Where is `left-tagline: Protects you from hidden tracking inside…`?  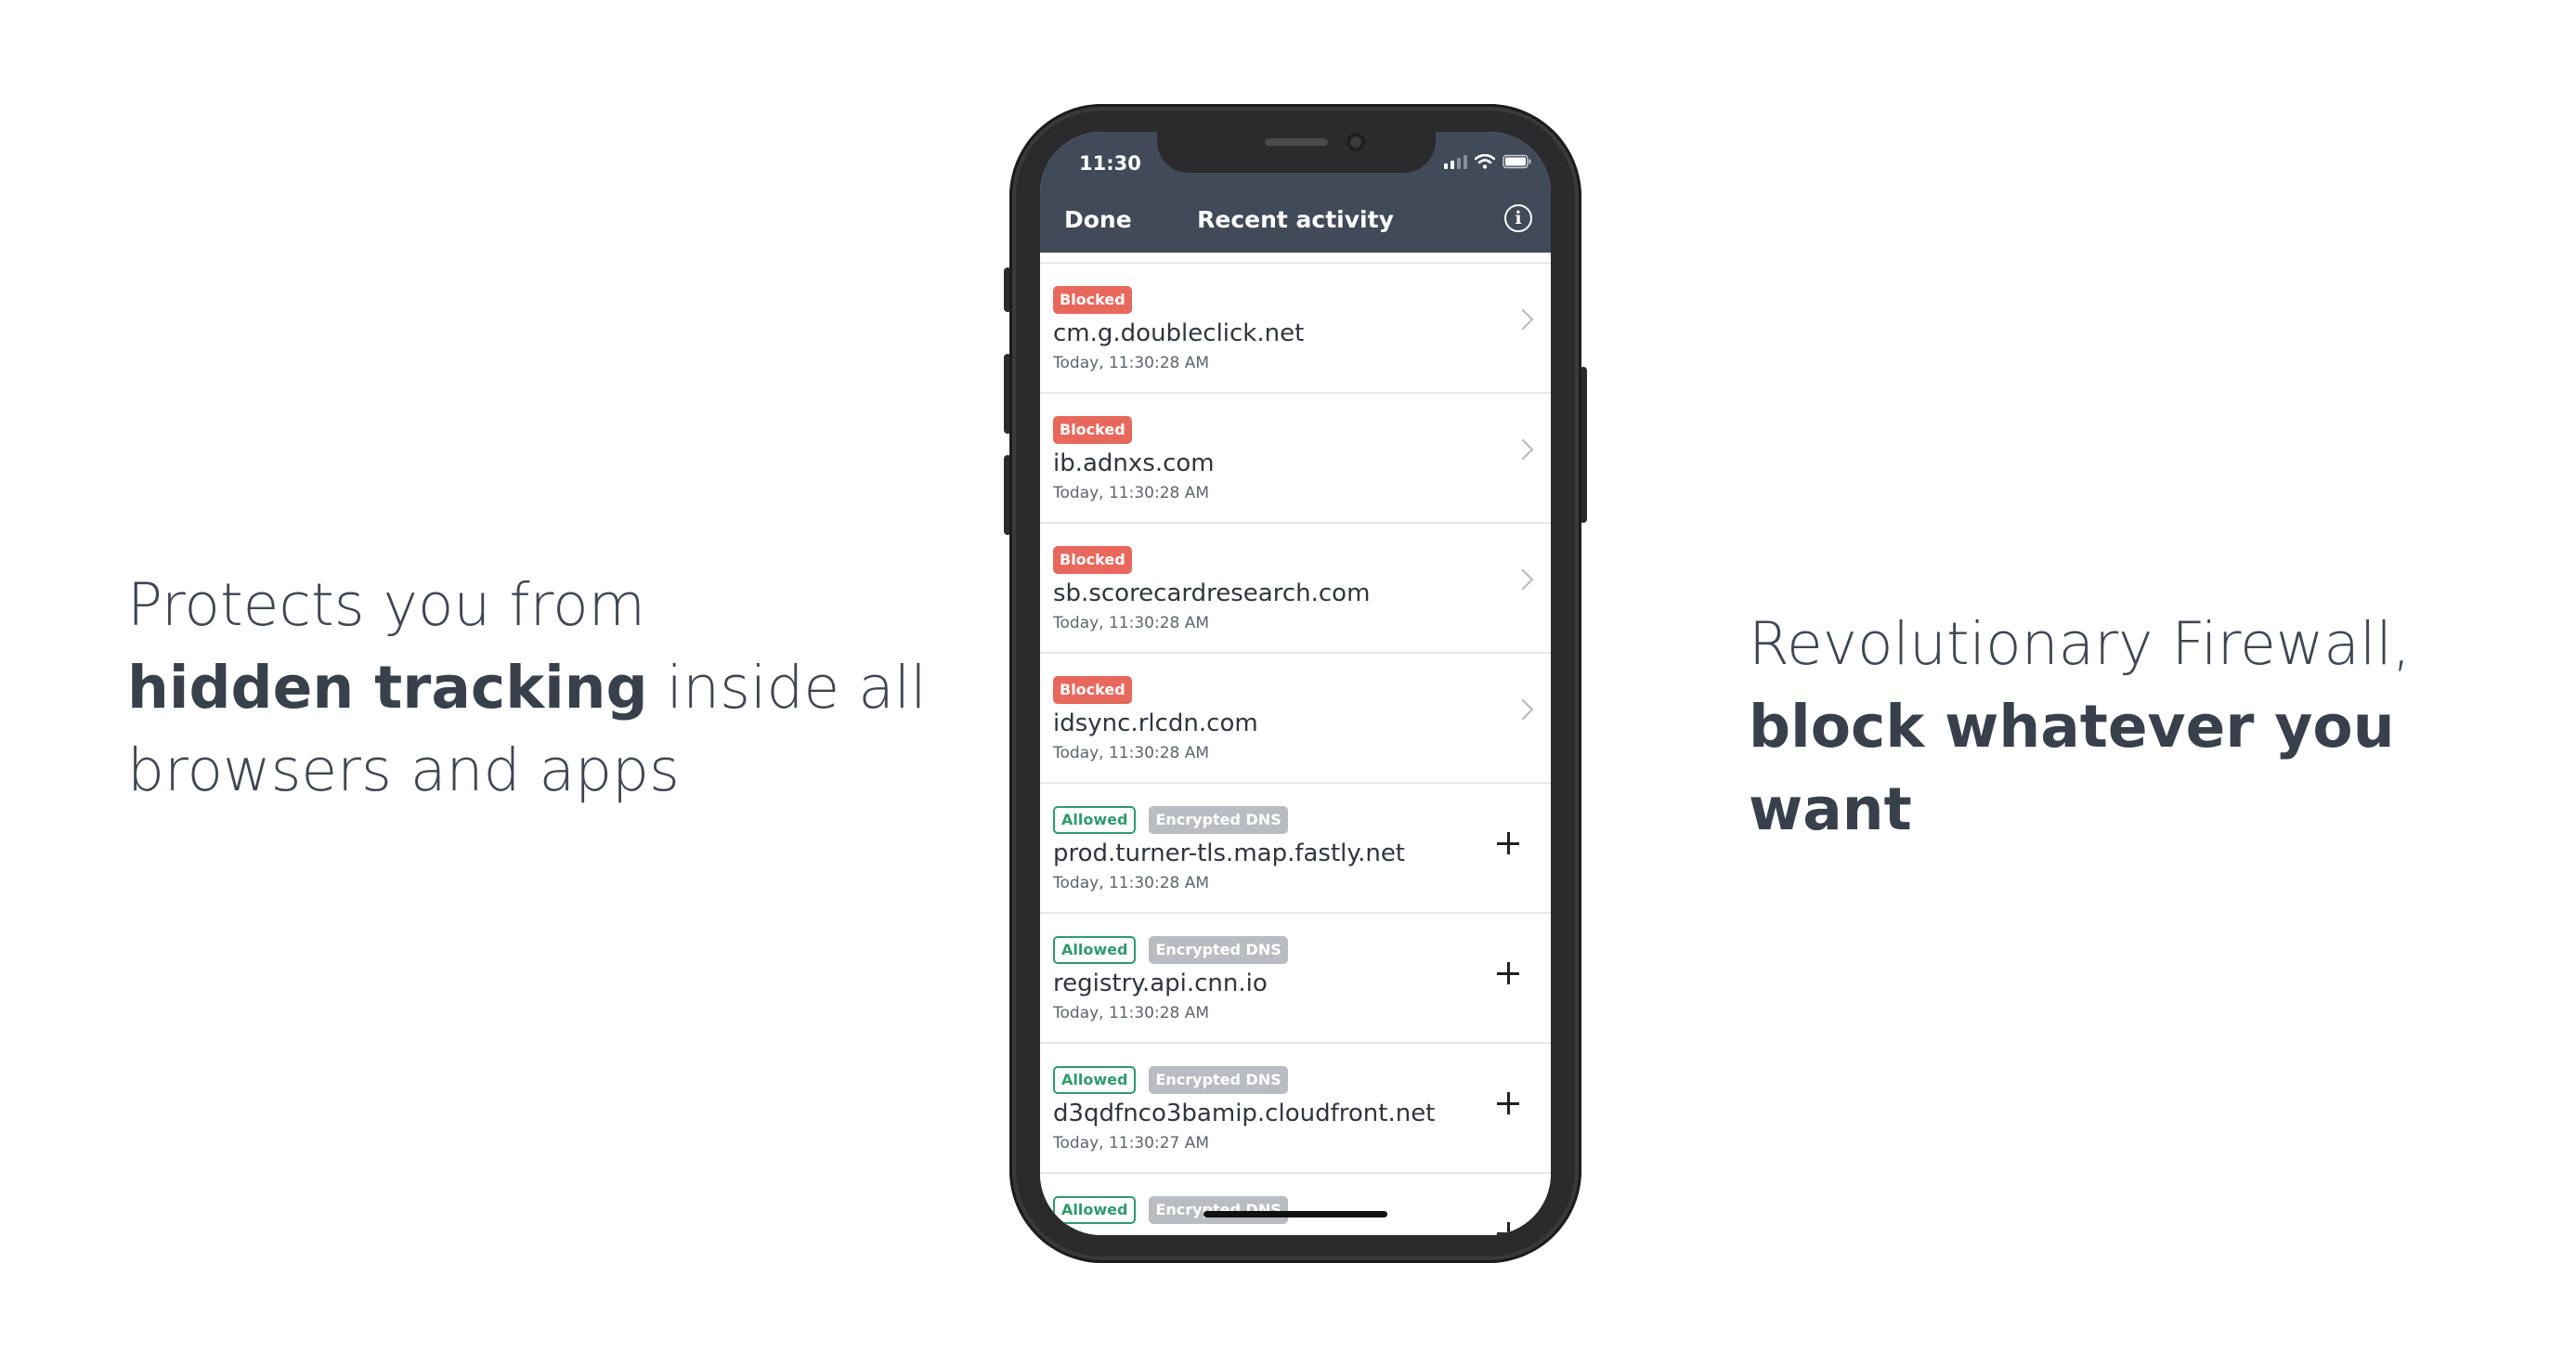
left-tagline: Protects you from hidden tracking inside… is located at coordinates (545, 688).